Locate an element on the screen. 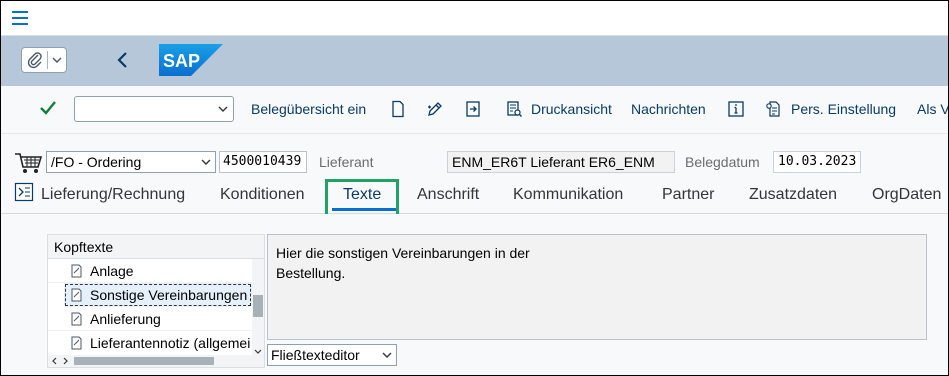 The image size is (949, 376). personal-settings-button: Pers. Einstellung is located at coordinates (843, 109).